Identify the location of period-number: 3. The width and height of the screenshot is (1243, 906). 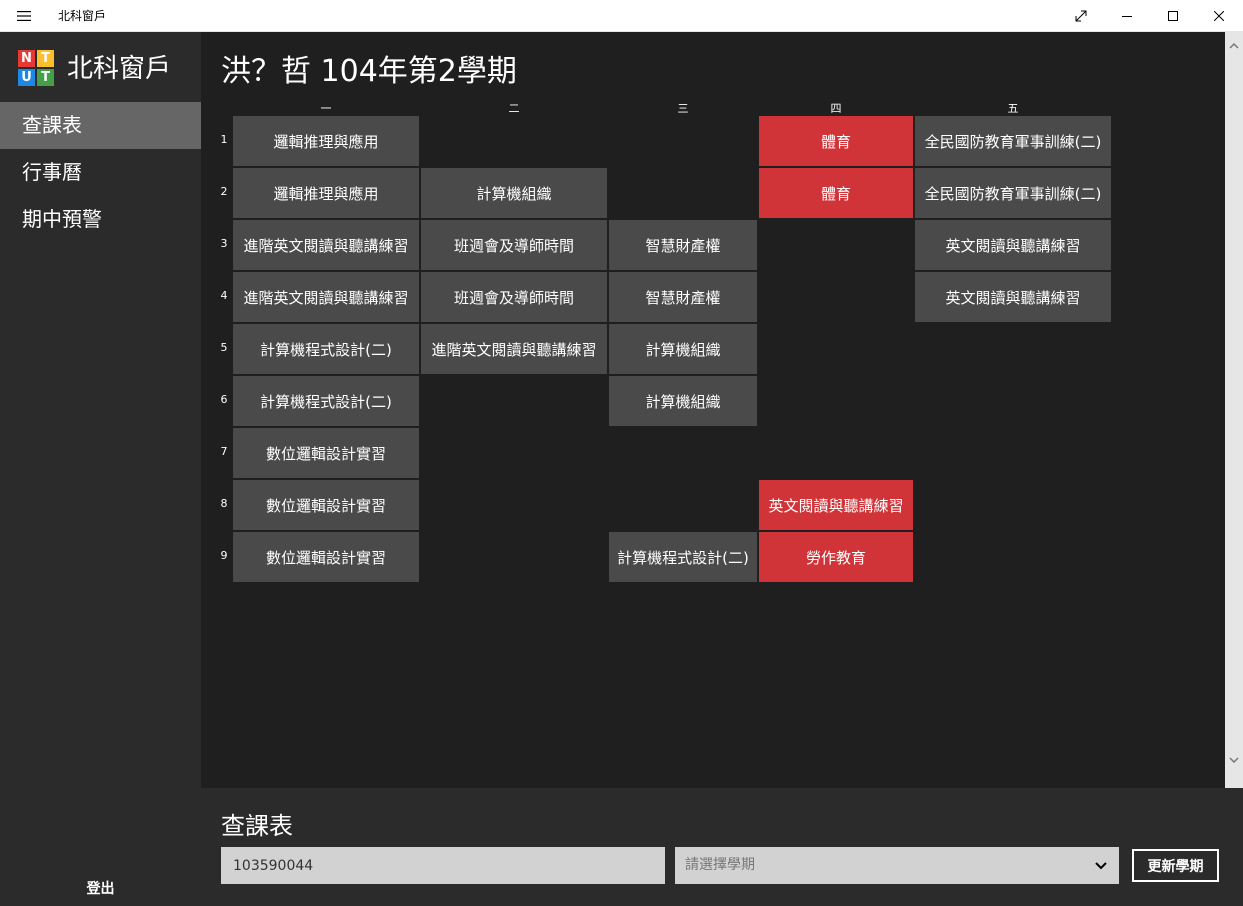
(224, 243).